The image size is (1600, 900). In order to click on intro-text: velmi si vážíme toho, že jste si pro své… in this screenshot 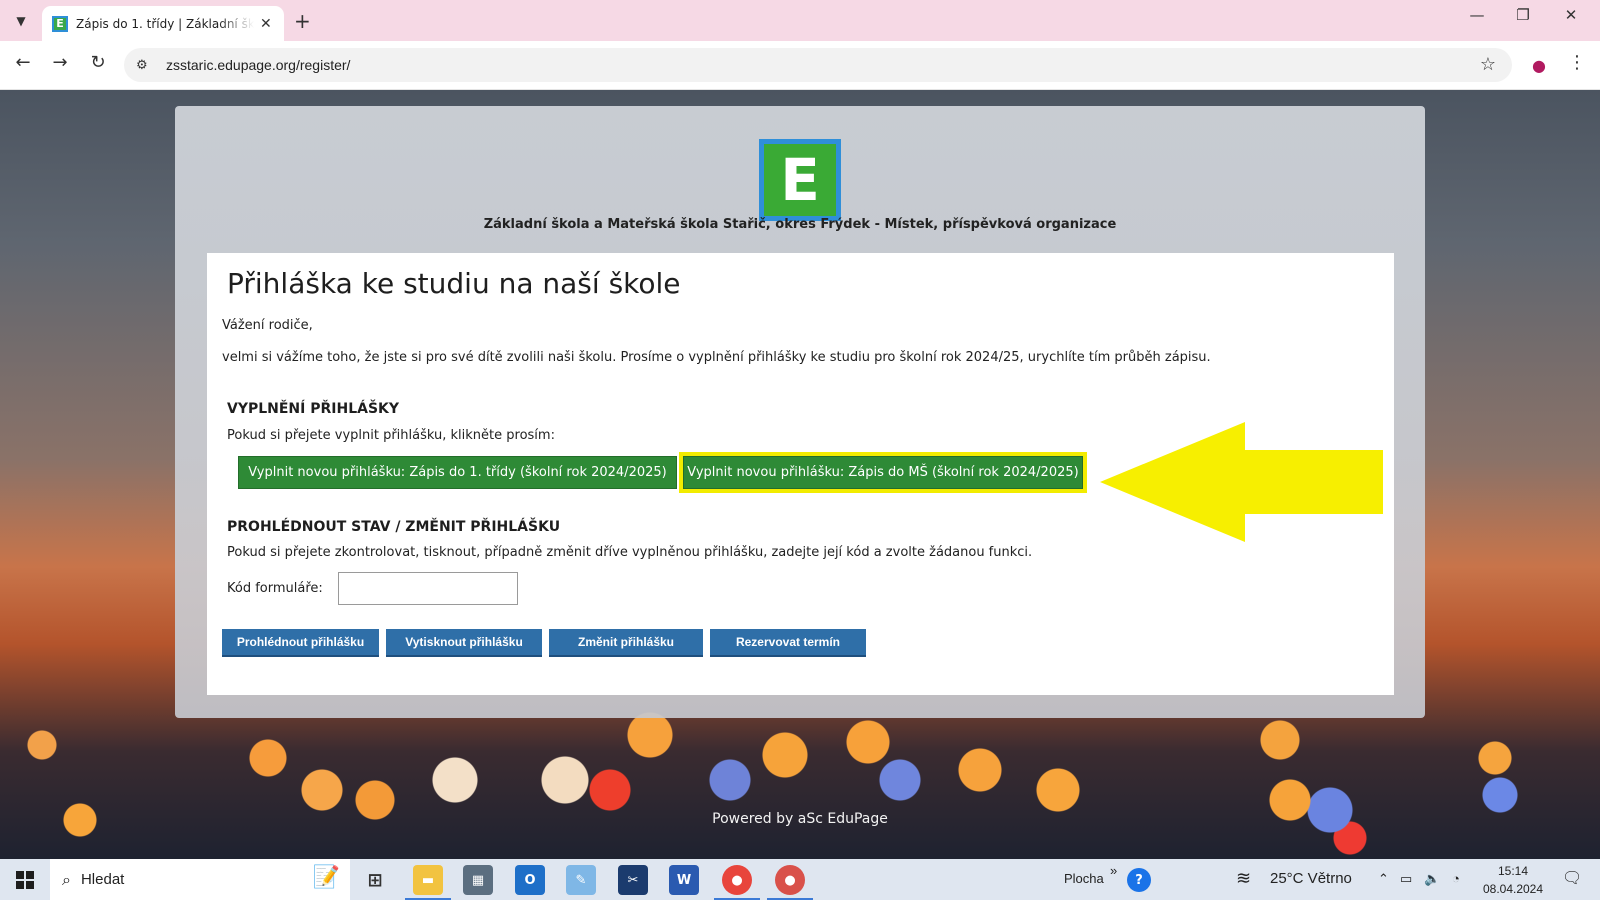, I will do `click(716, 357)`.